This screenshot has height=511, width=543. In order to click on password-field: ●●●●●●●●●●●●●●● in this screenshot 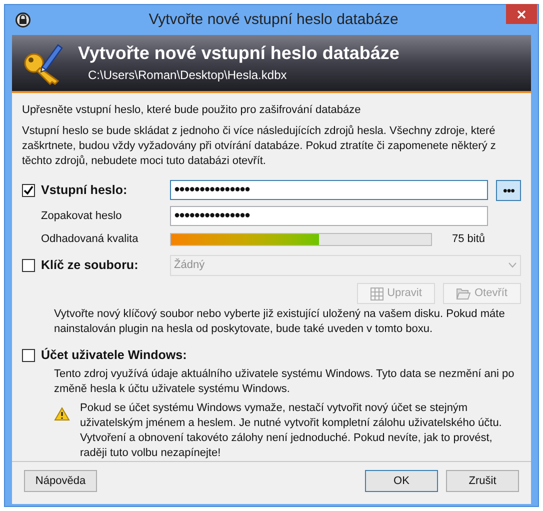, I will do `click(329, 190)`.